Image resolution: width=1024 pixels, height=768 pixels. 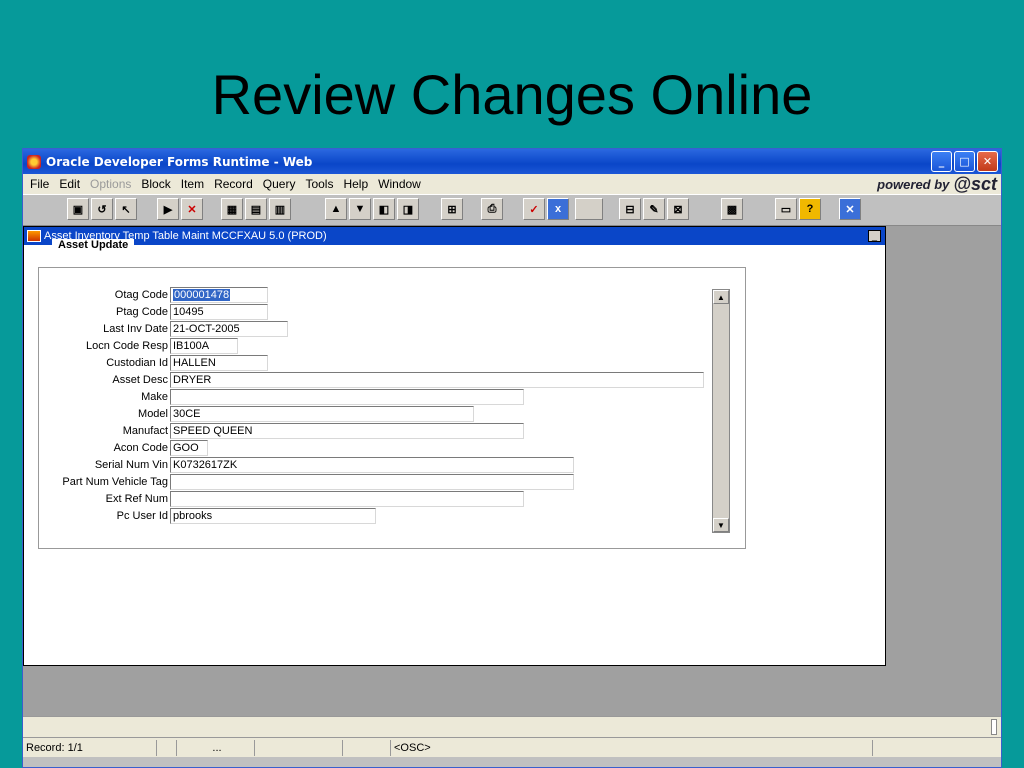 I want to click on oracle-app-icon, so click(x=34, y=161).